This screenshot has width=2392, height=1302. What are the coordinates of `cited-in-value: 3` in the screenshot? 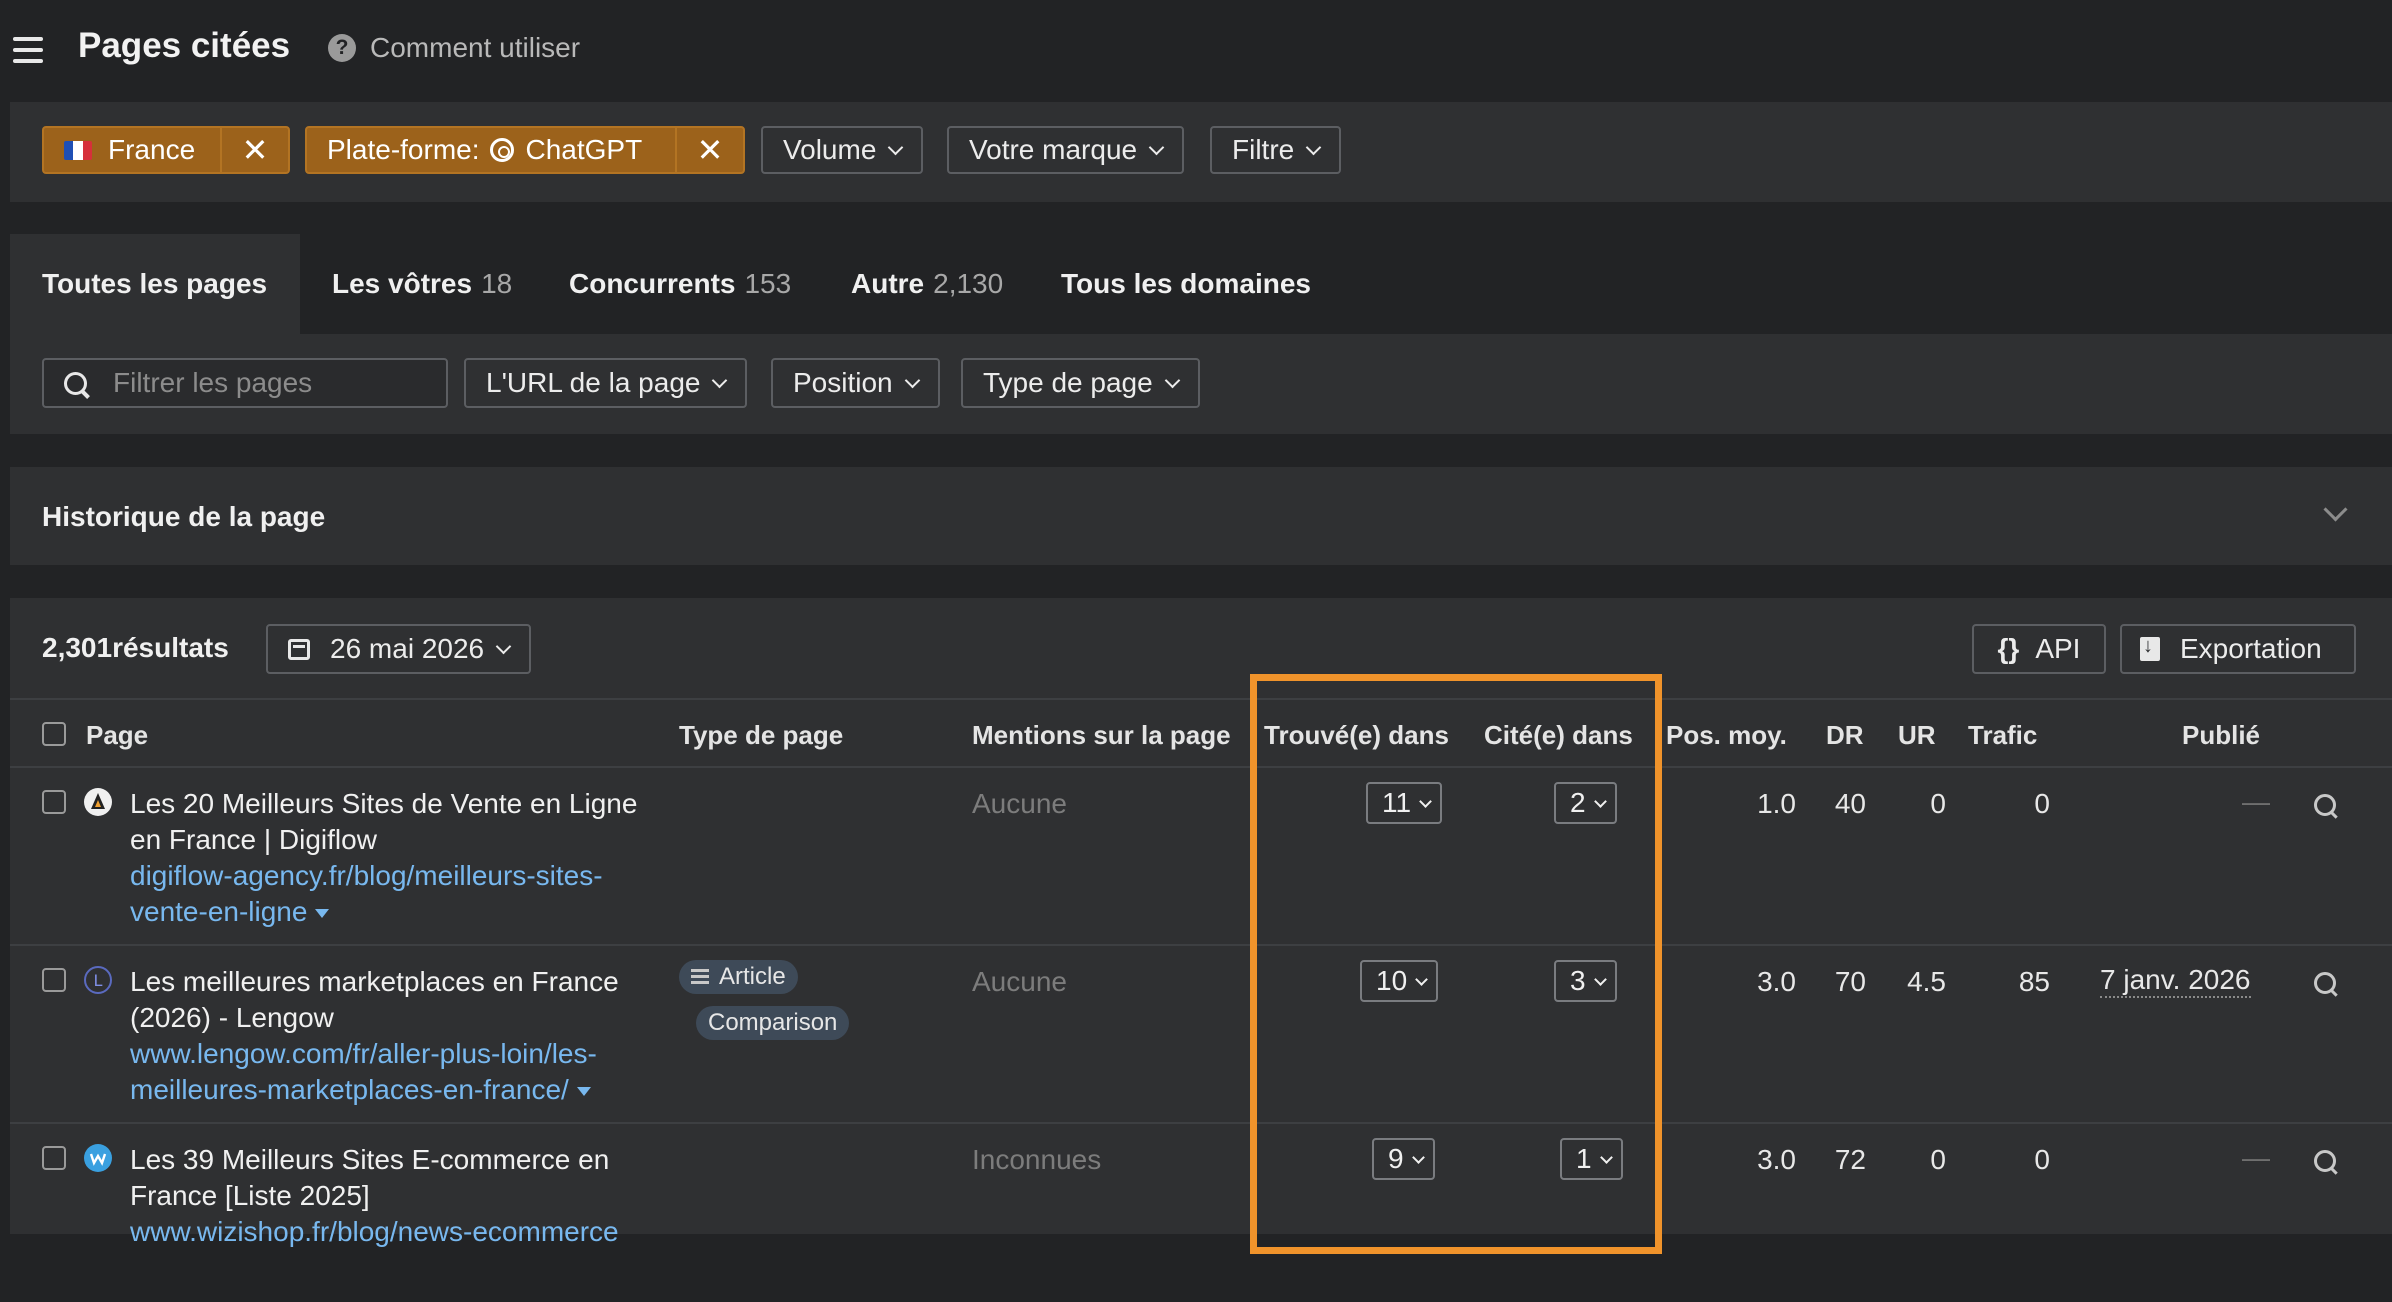 It's located at (1578, 980).